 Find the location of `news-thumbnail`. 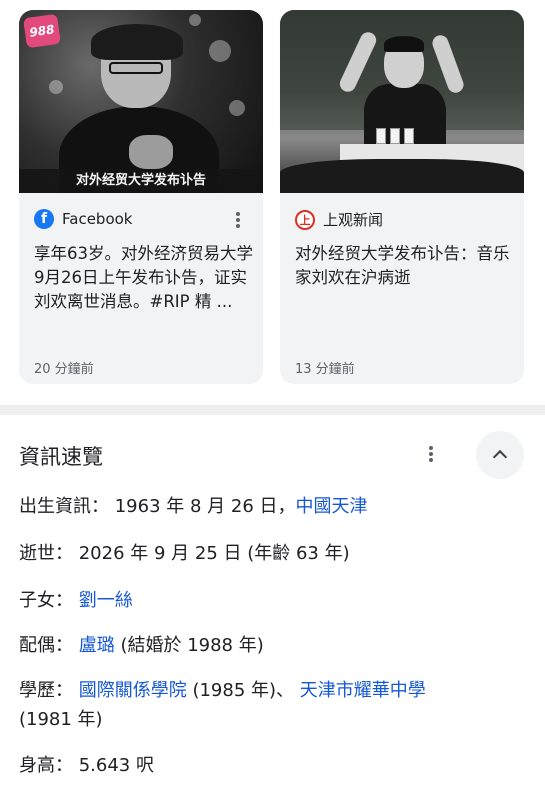

news-thumbnail is located at coordinates (402, 101).